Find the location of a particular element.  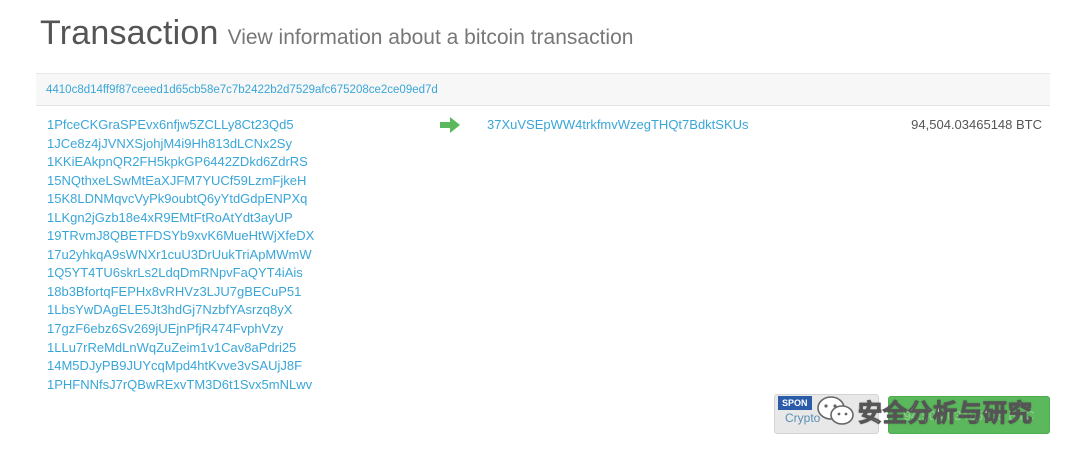

input-address-link: 18b3BfortqFEPHx8vRHVz3LJU7gBECuP51 is located at coordinates (174, 291).